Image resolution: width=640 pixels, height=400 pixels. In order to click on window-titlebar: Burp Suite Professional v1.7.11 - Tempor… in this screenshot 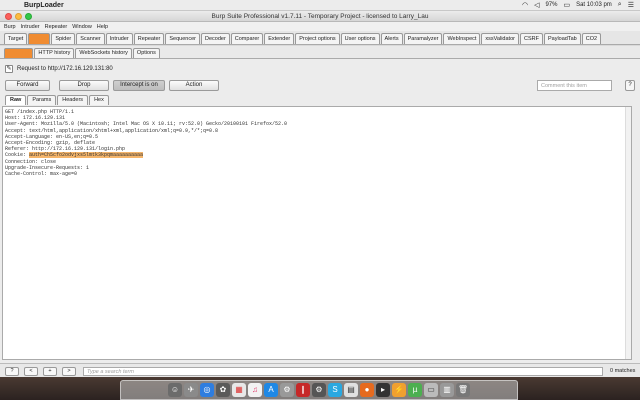, I will do `click(320, 16)`.